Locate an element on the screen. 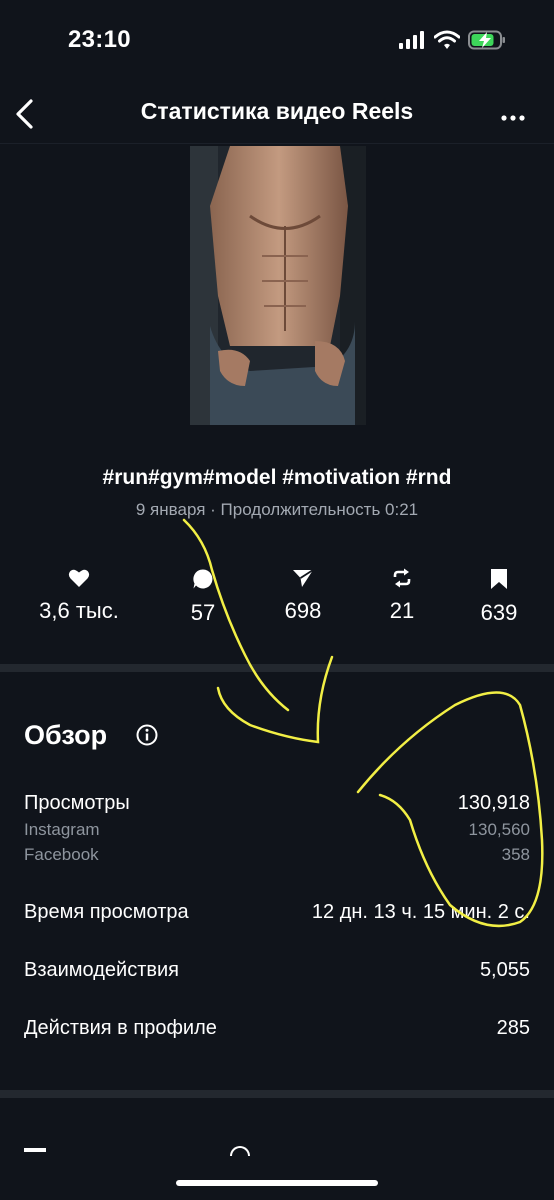 Image resolution: width=554 pixels, height=1200 pixels. home-indicator is located at coordinates (277, 1183).